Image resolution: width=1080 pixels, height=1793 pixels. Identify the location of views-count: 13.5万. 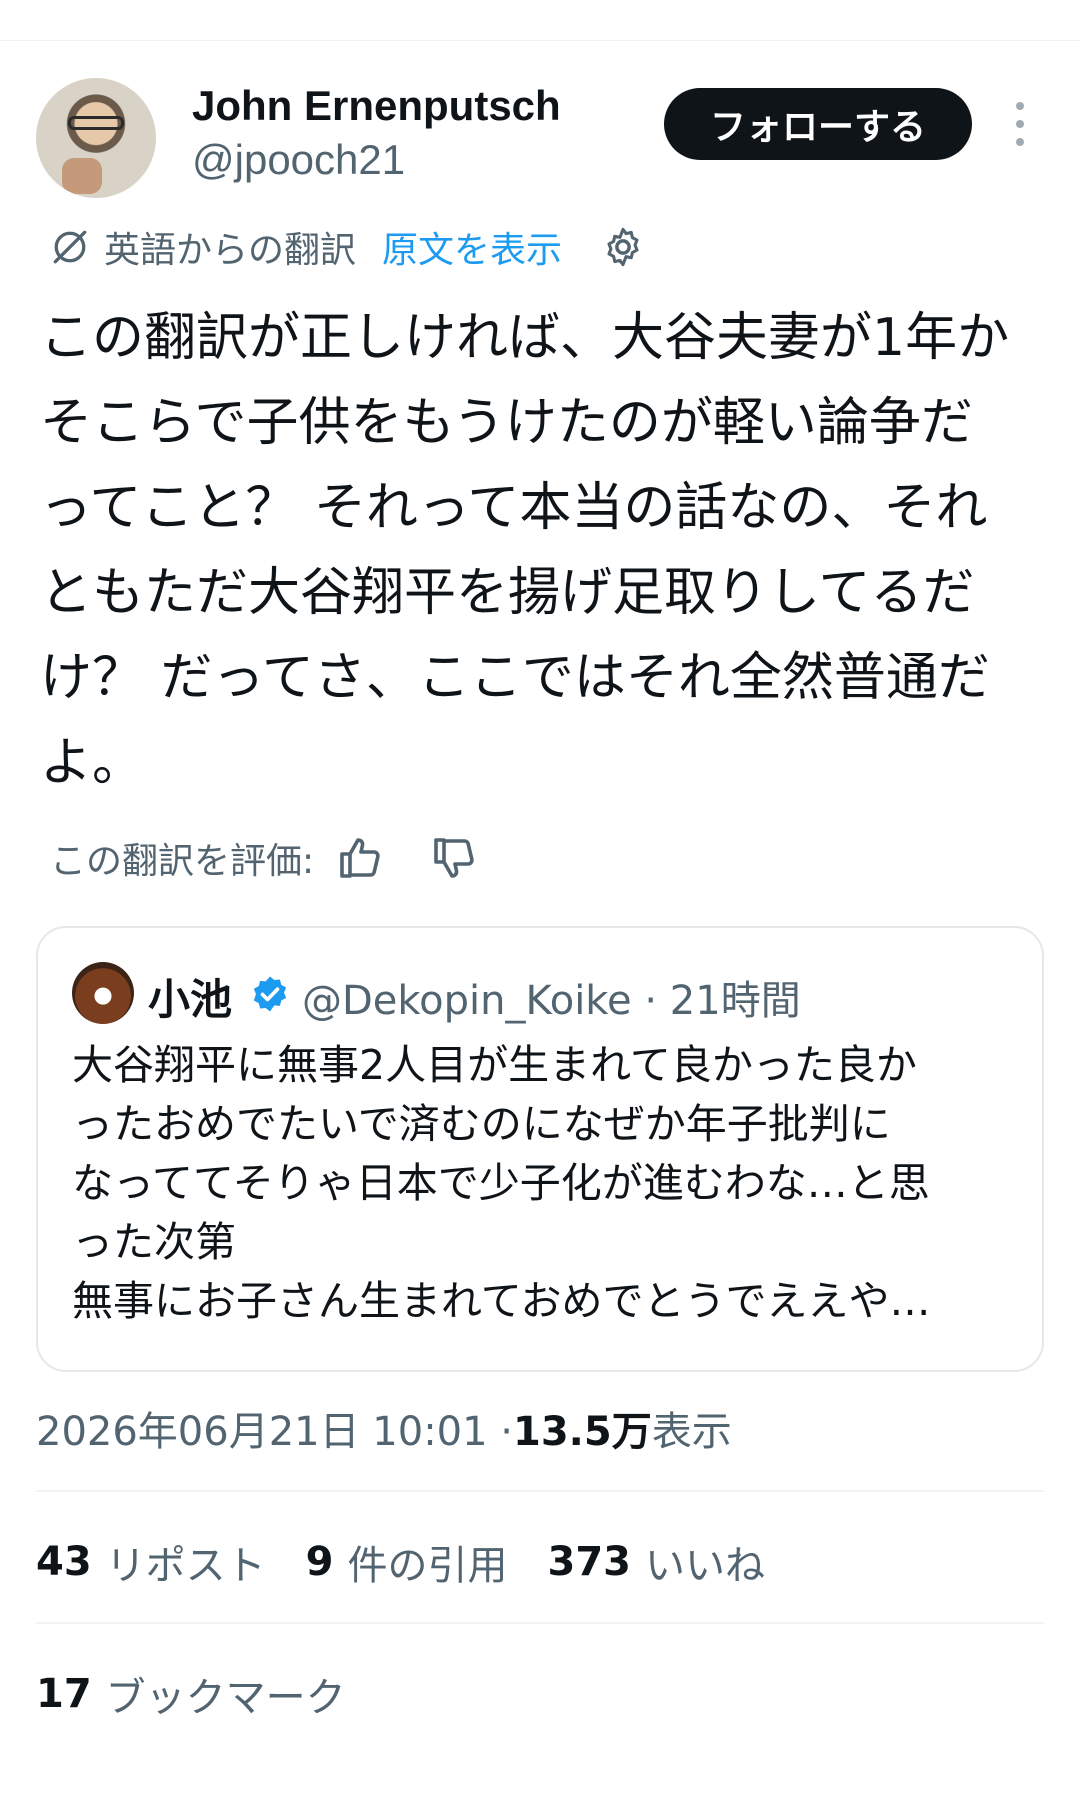
(582, 1432).